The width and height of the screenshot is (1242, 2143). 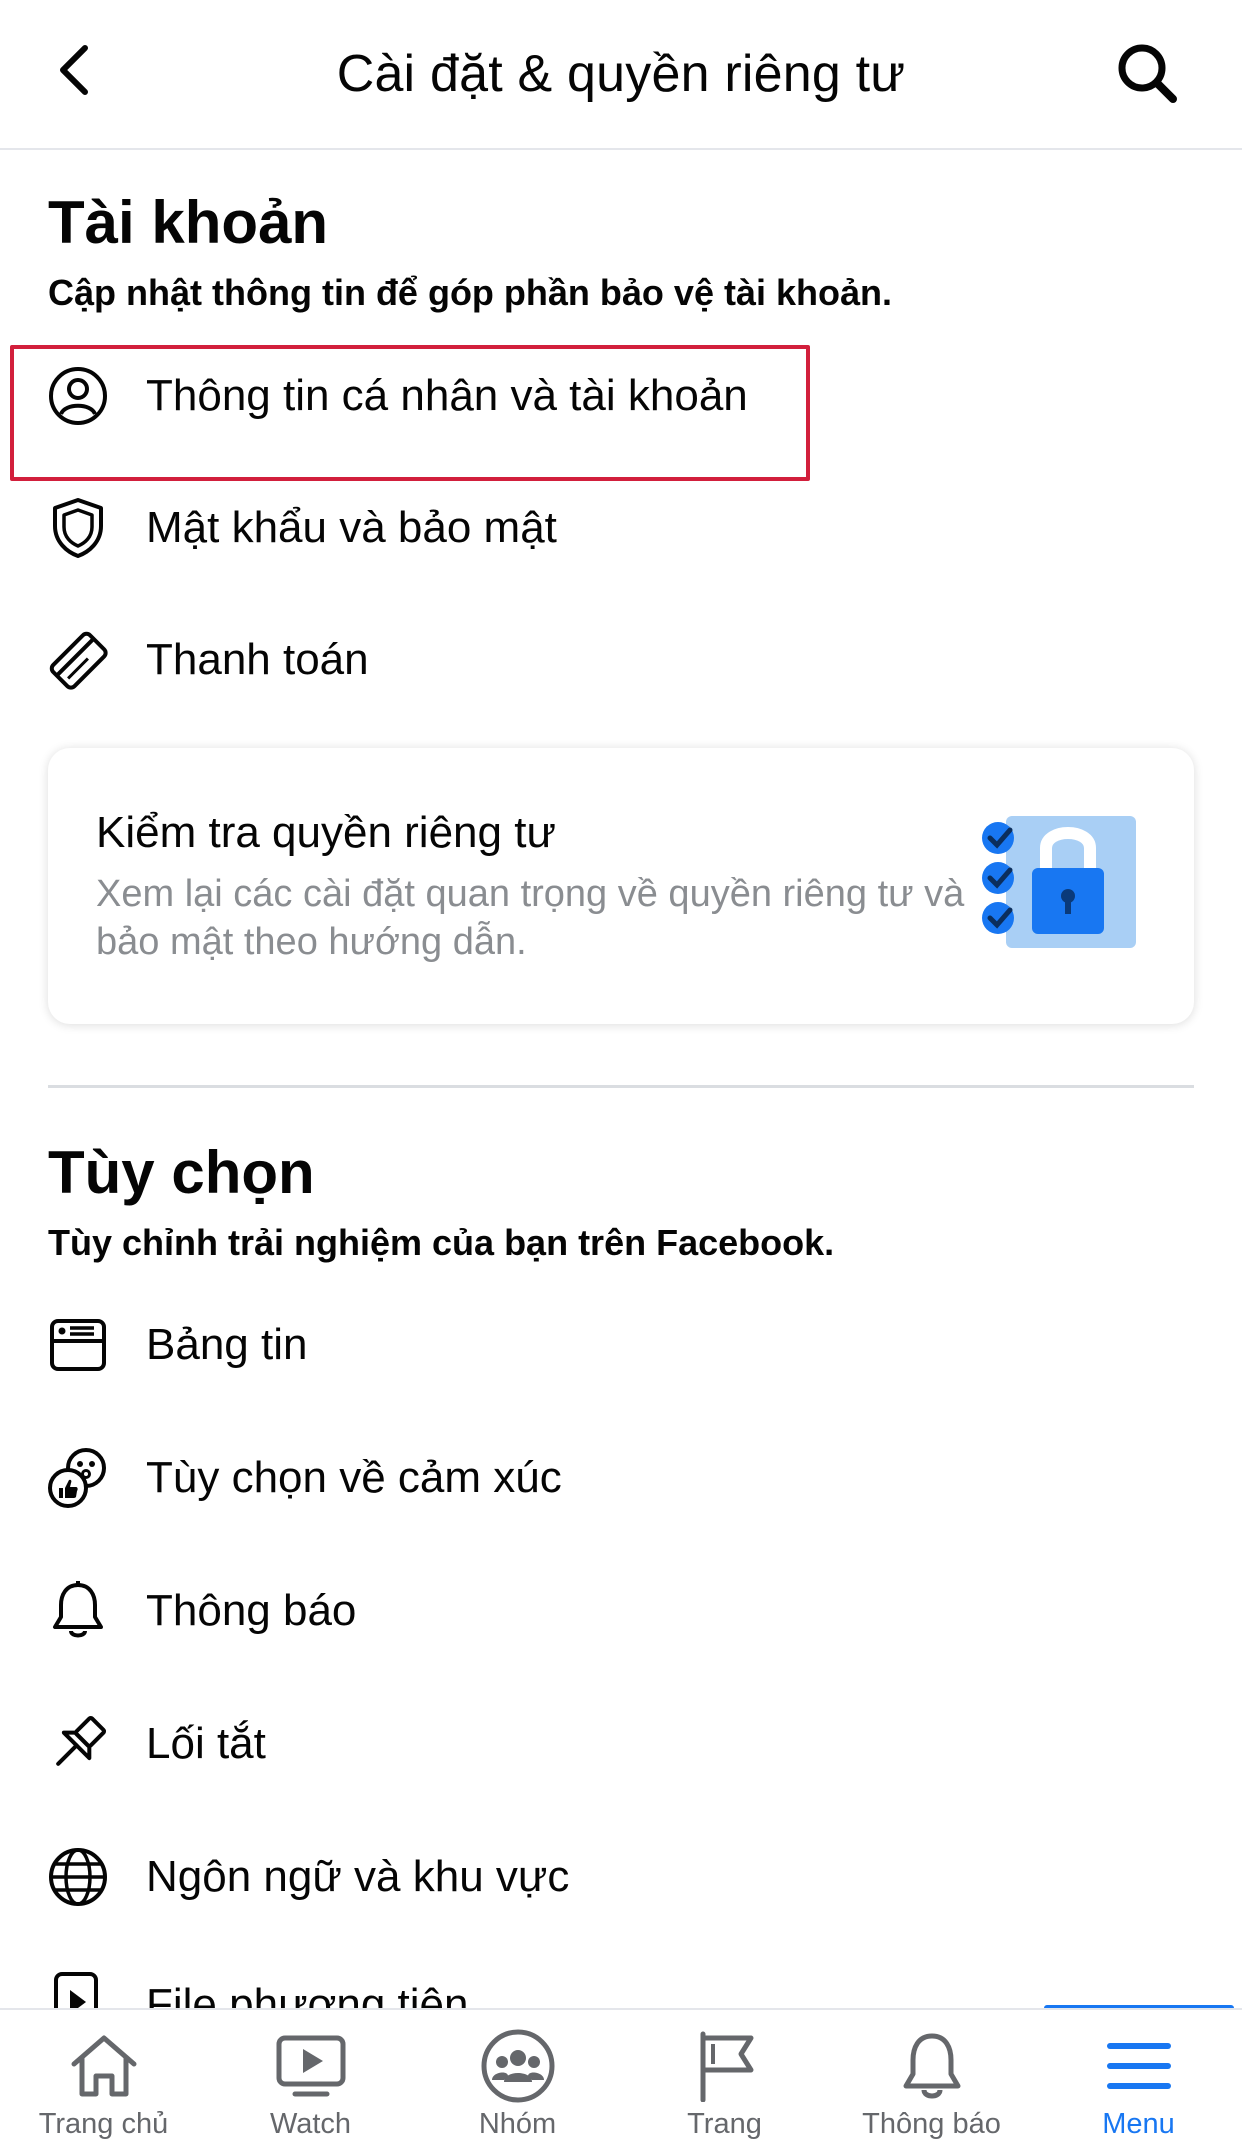 I want to click on top-bar: Cài đặt & quyền riêng tư, so click(x=621, y=75).